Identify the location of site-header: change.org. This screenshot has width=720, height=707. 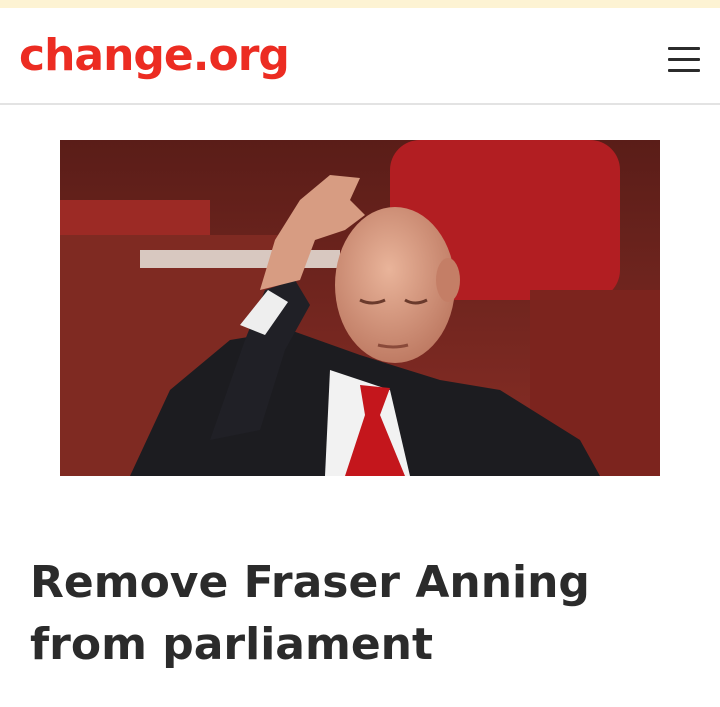
(360, 56).